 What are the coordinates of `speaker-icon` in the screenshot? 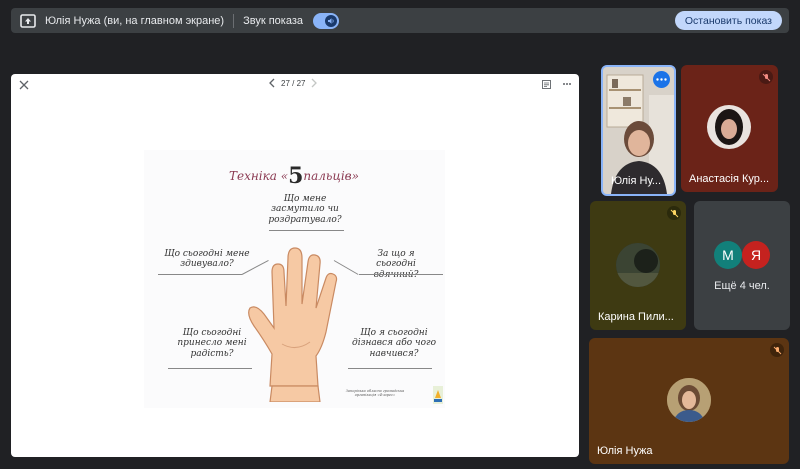 It's located at (331, 20).